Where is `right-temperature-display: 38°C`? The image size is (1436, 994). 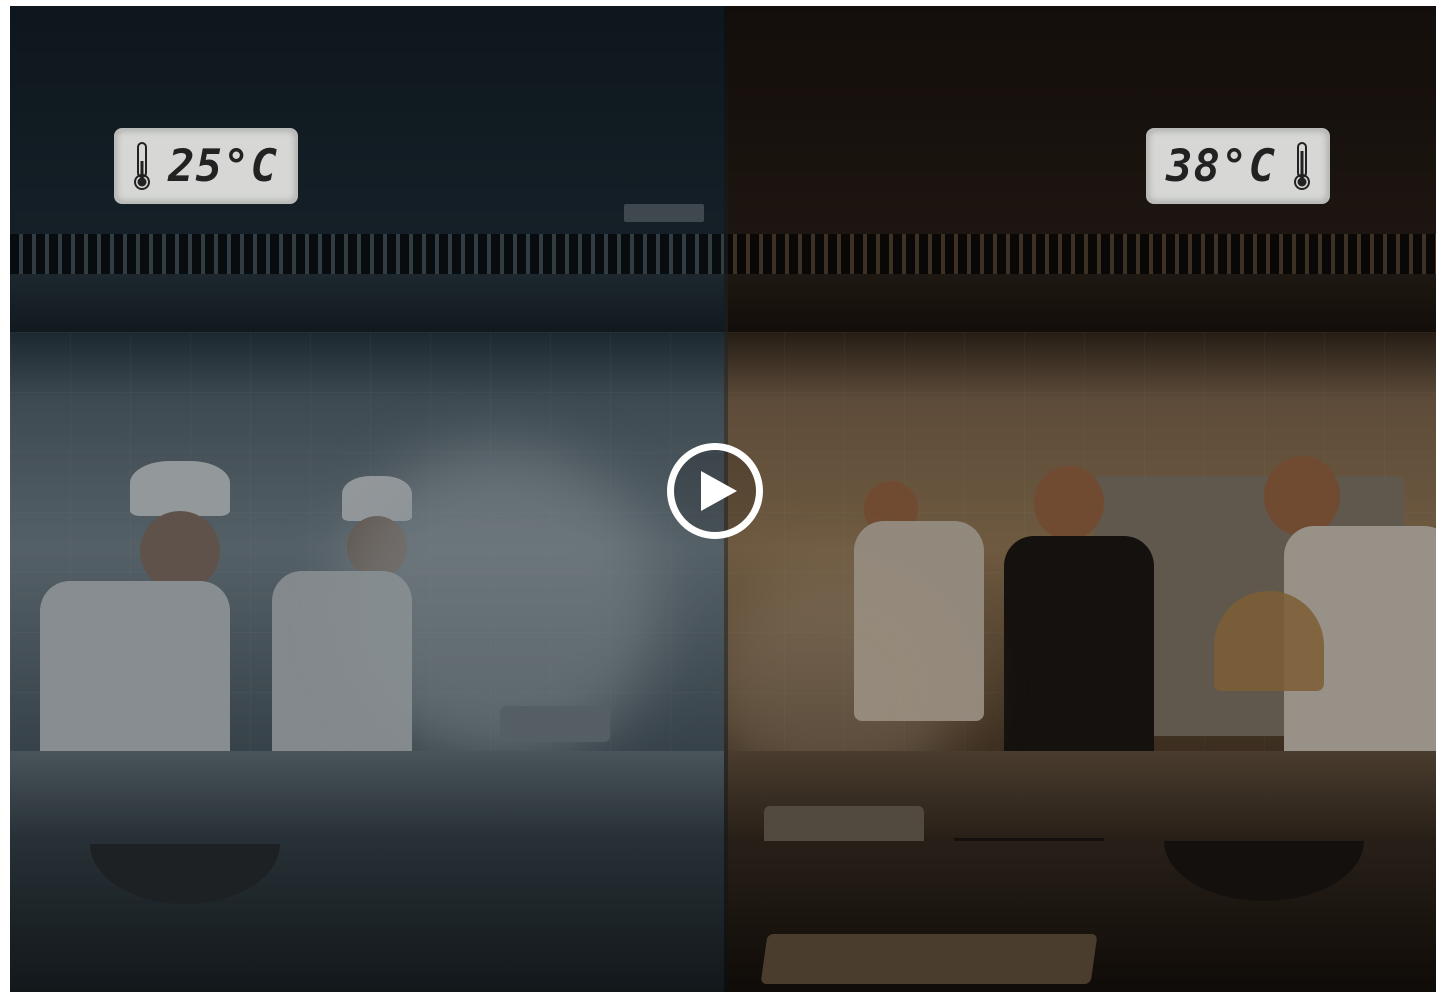 right-temperature-display: 38°C is located at coordinates (1238, 166).